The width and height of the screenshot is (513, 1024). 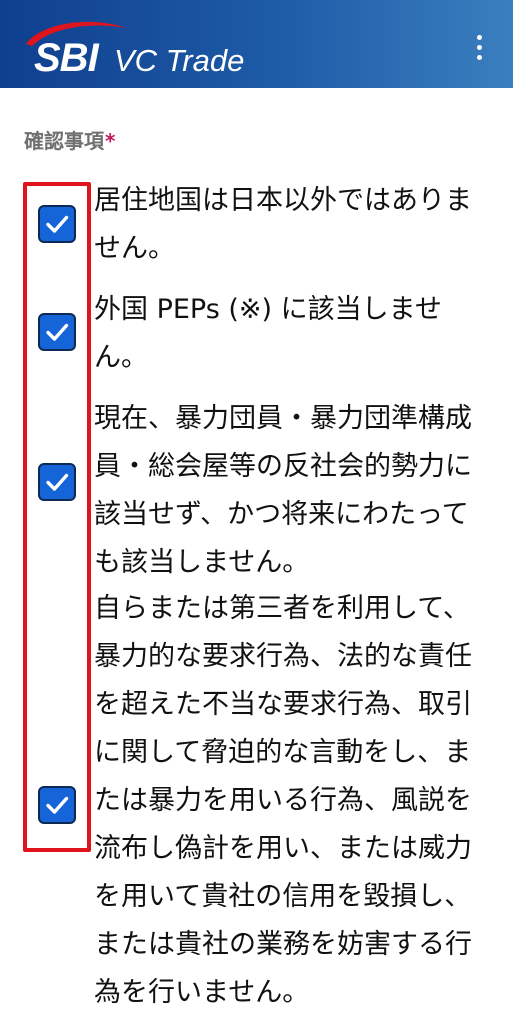 I want to click on app-header: SBI VC Trade, so click(x=256, y=44).